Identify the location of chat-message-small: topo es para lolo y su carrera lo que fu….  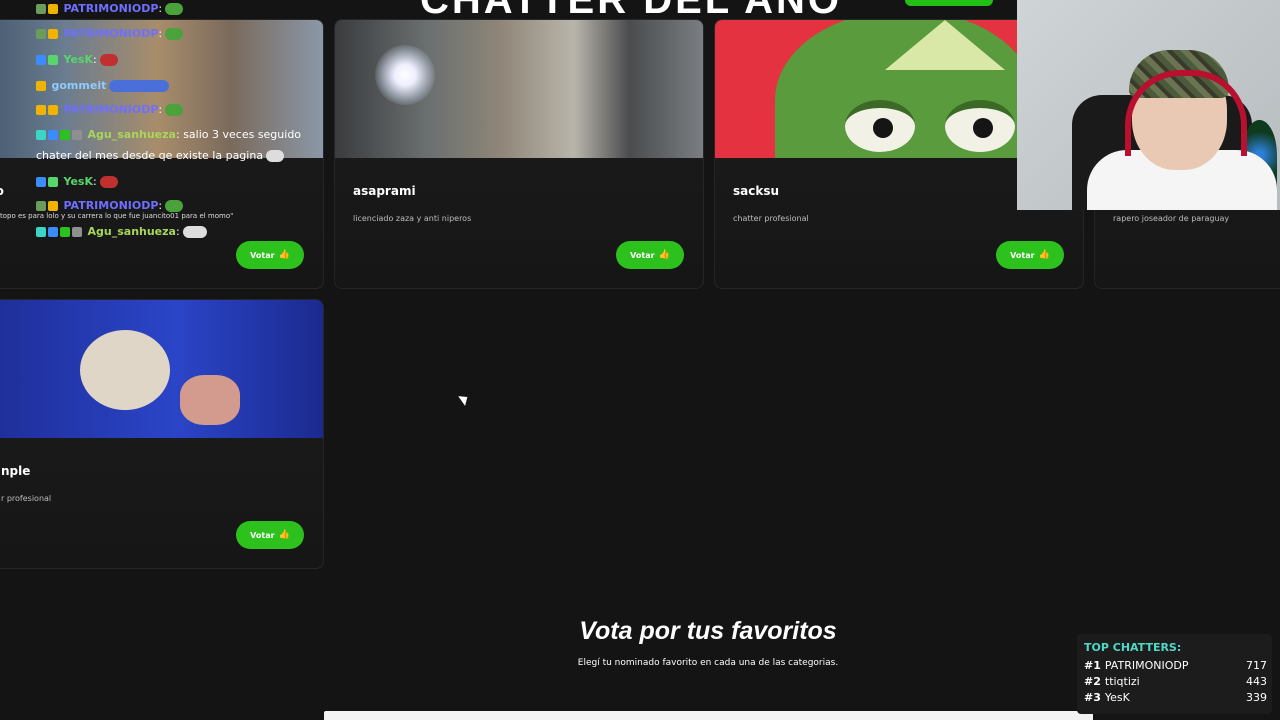
(117, 216).